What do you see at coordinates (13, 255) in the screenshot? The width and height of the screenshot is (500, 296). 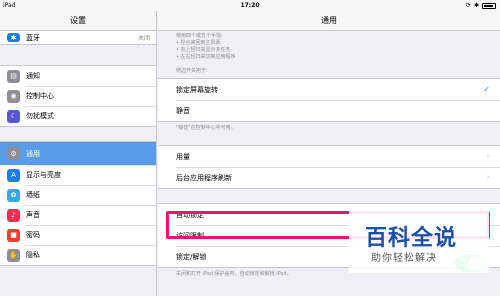 I see `hand-icon: ✋` at bounding box center [13, 255].